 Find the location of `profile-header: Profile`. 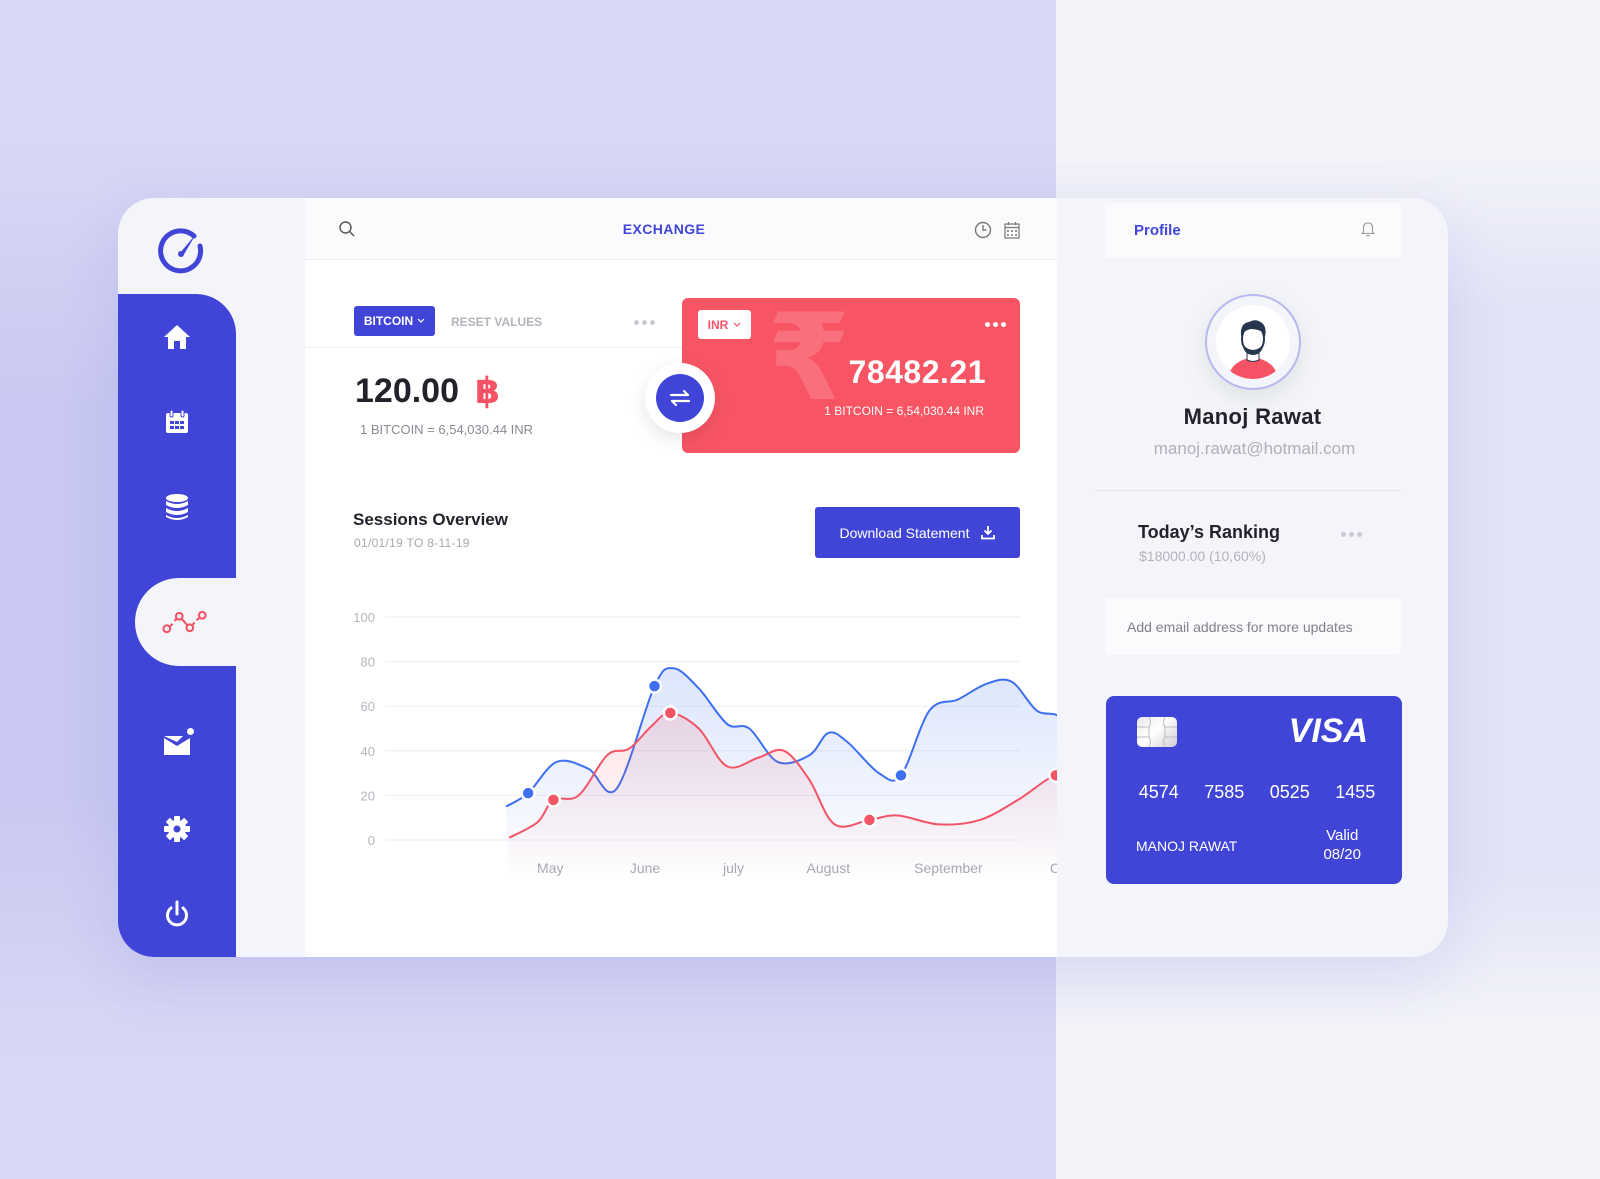

profile-header: Profile is located at coordinates (1253, 230).